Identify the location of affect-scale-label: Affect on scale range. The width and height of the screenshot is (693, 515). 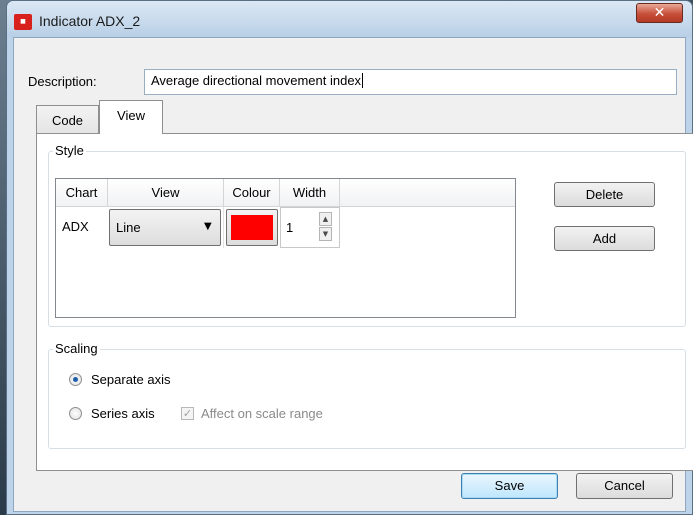
(262, 413).